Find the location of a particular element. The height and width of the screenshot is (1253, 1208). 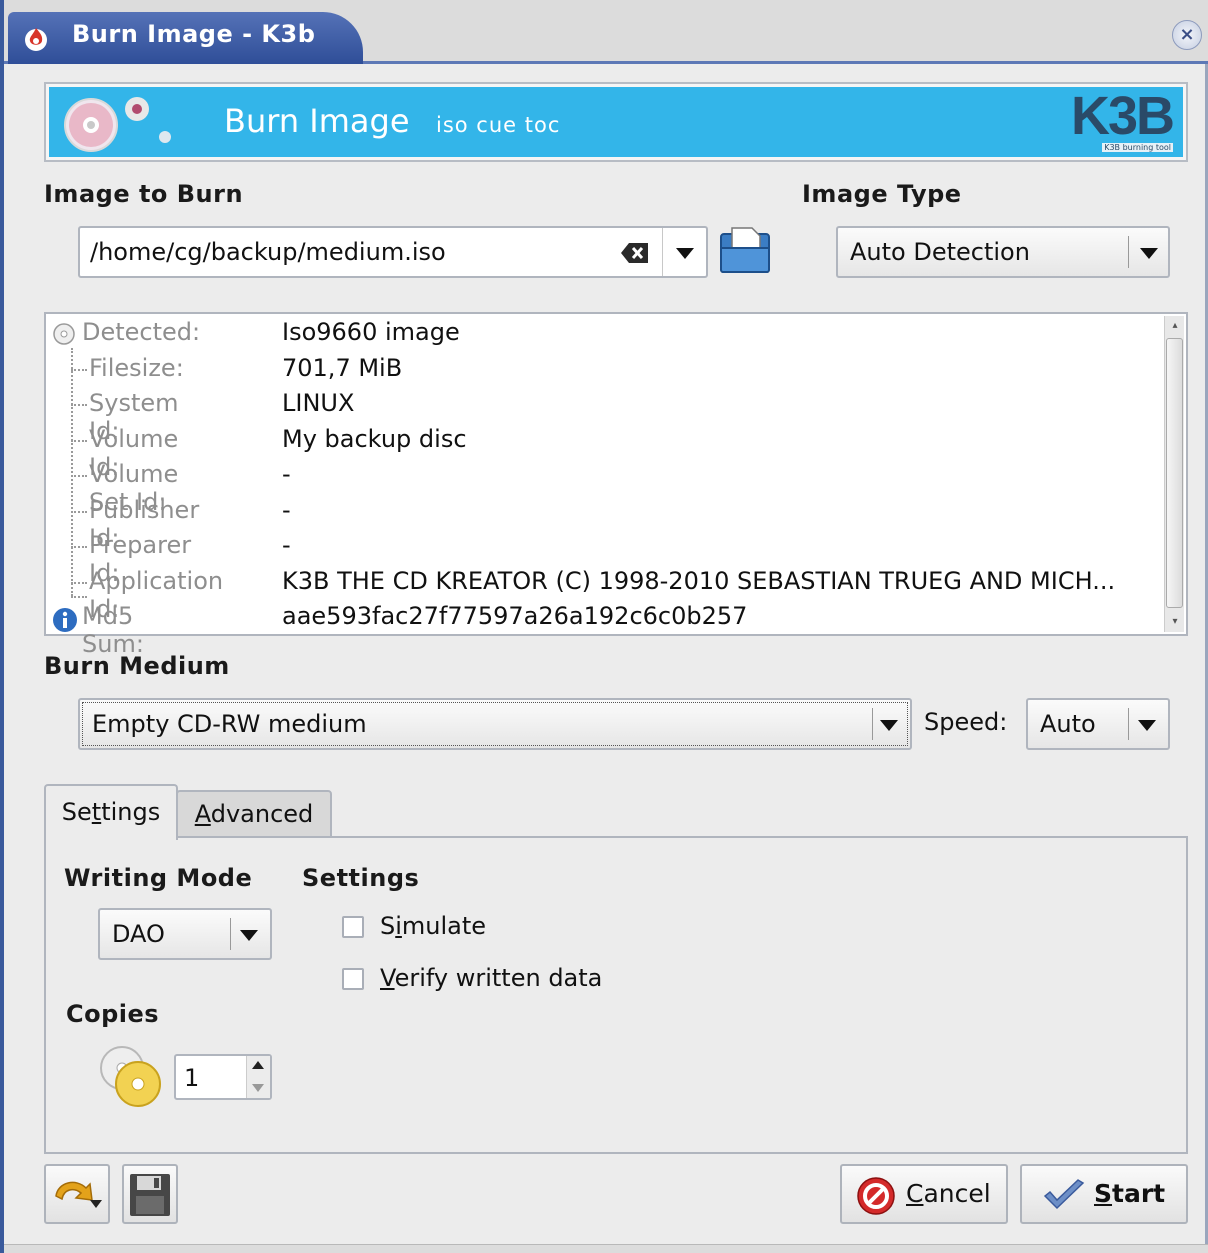

simulate-label: Simulate is located at coordinates (433, 926).